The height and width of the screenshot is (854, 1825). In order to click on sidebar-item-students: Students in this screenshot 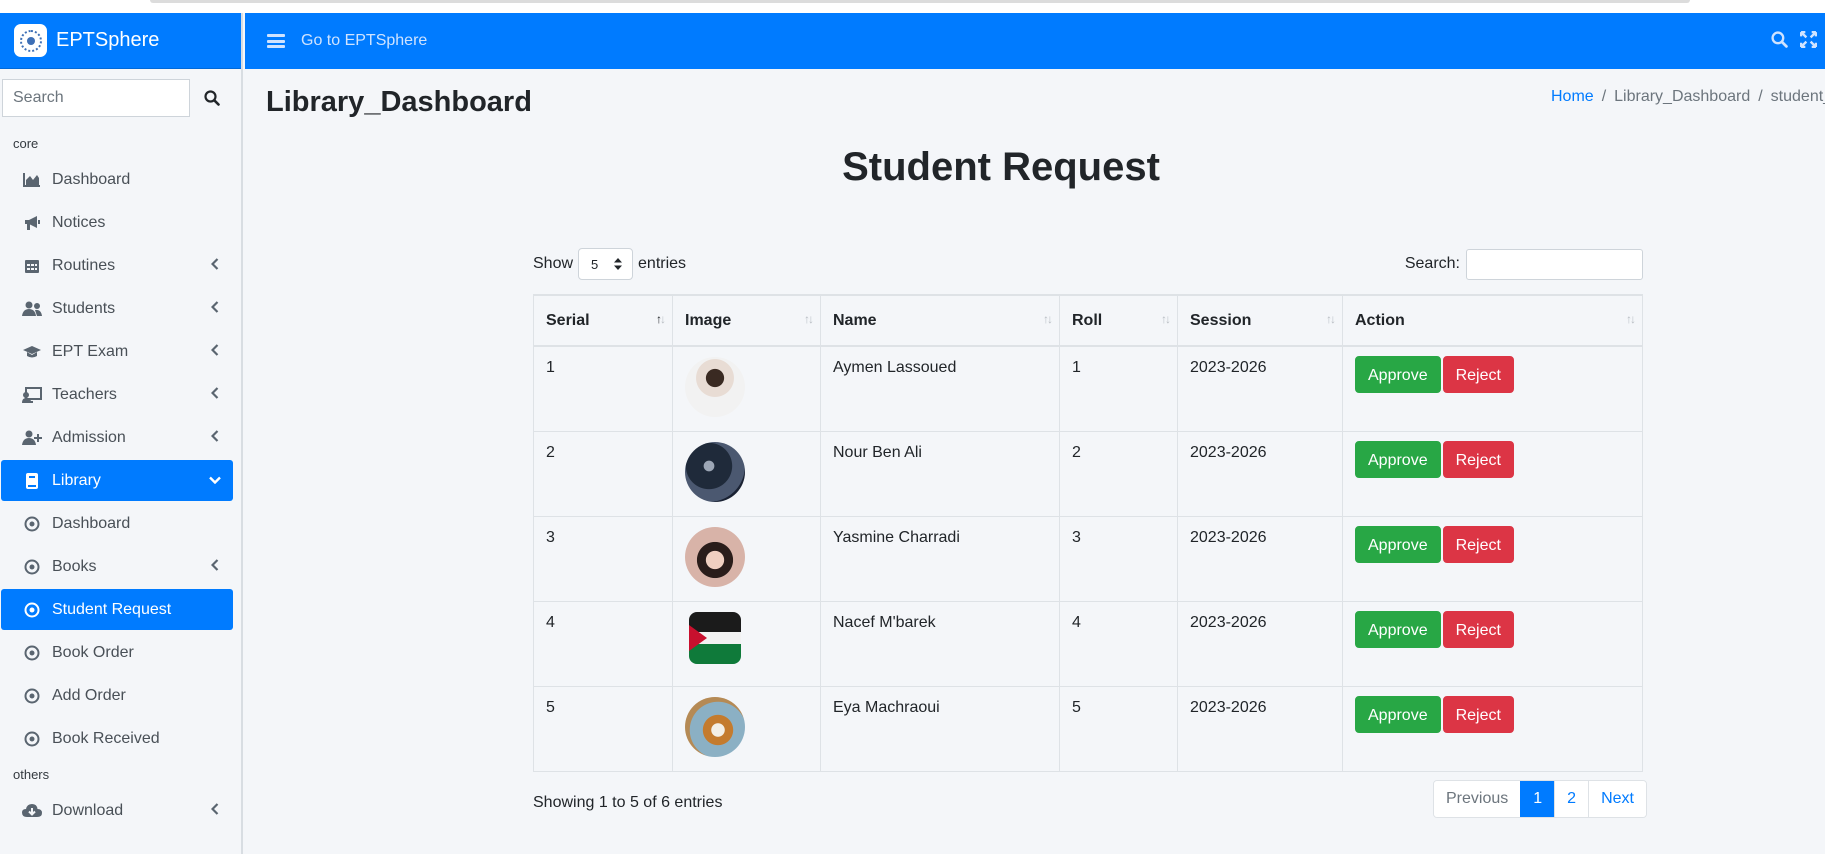, I will do `click(117, 308)`.